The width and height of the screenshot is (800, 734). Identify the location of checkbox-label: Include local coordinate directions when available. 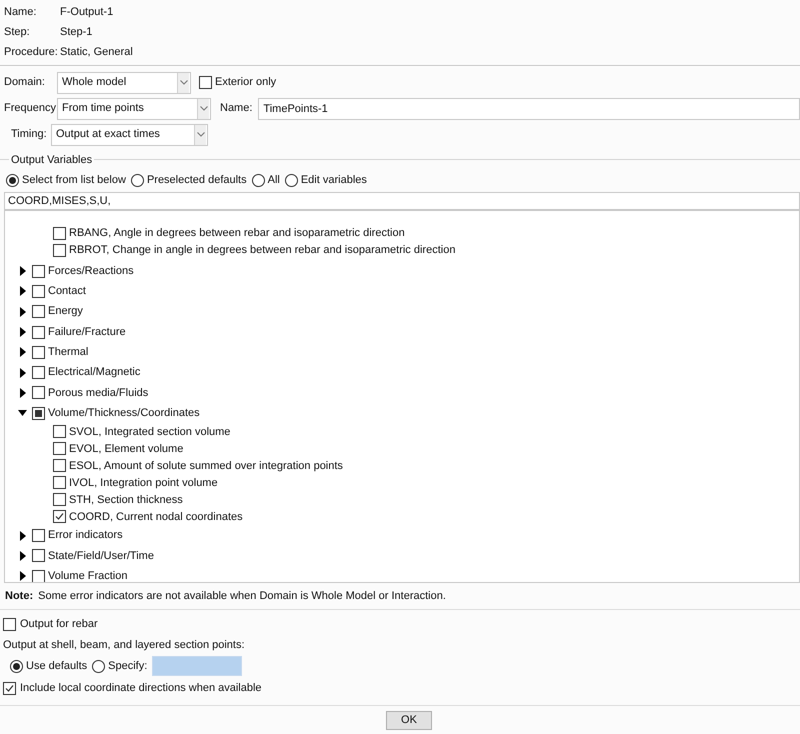
(141, 688).